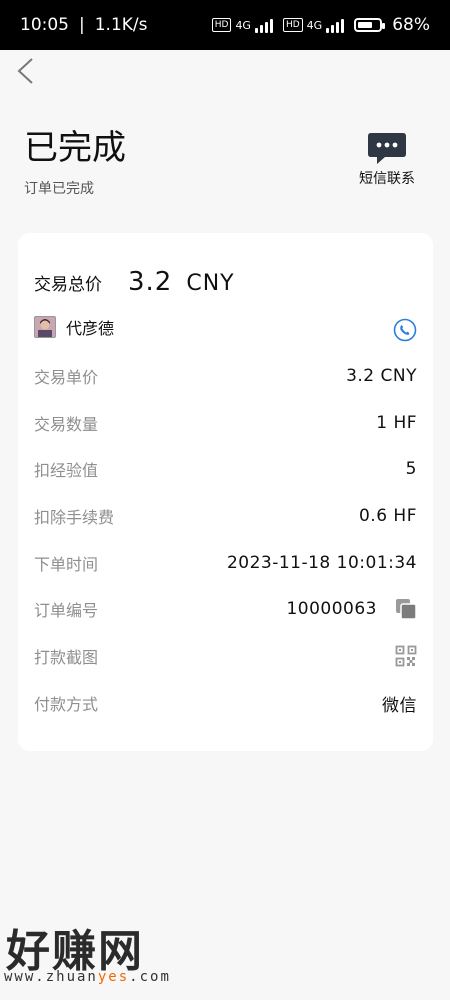 This screenshot has height=1000, width=450. Describe the element at coordinates (331, 609) in the screenshot. I see `detail-value: 10000063` at that location.